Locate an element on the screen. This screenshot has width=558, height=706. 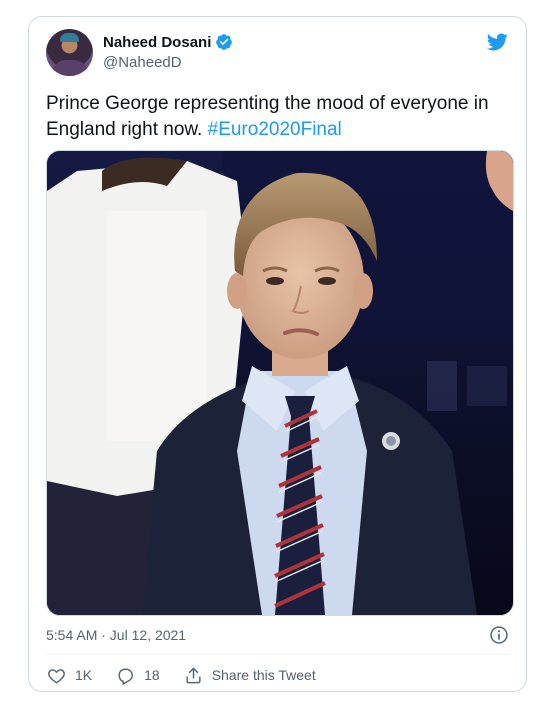
timestamp-row: 5:54 AM · Jul 12, 2021 is located at coordinates (277, 635).